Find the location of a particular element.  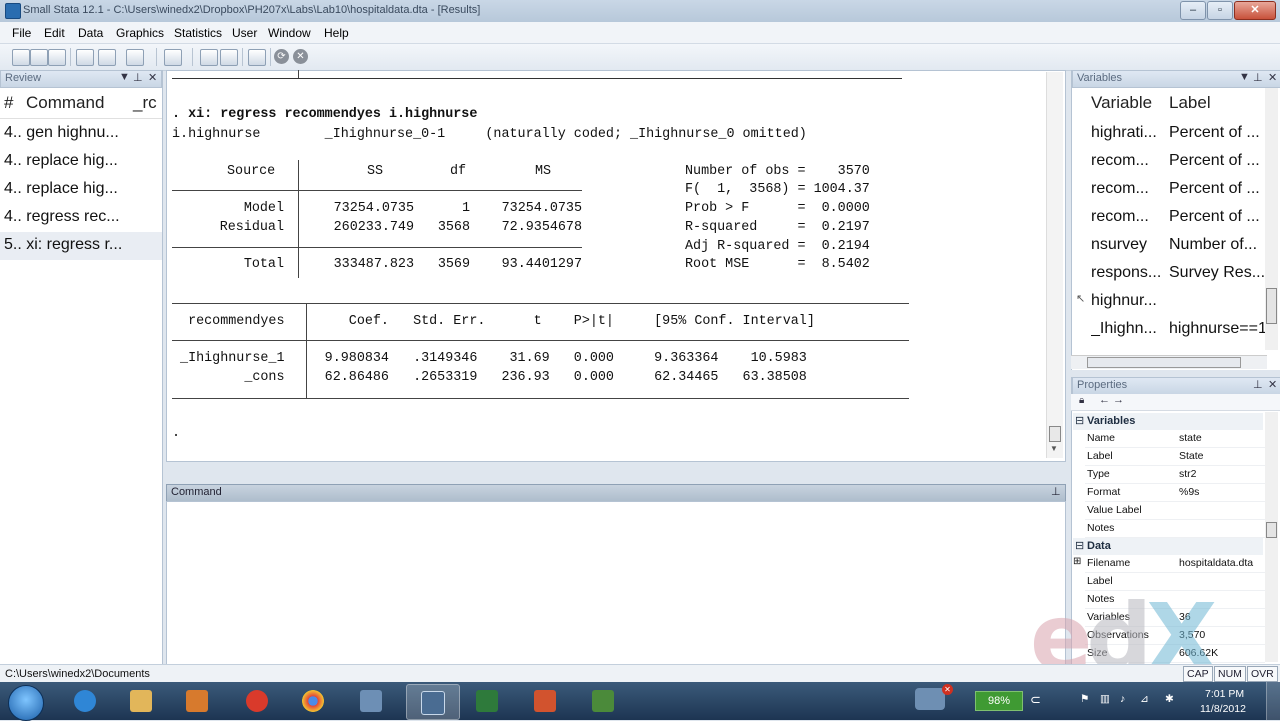

speaker-icon: ♪ is located at coordinates (1122, 699).